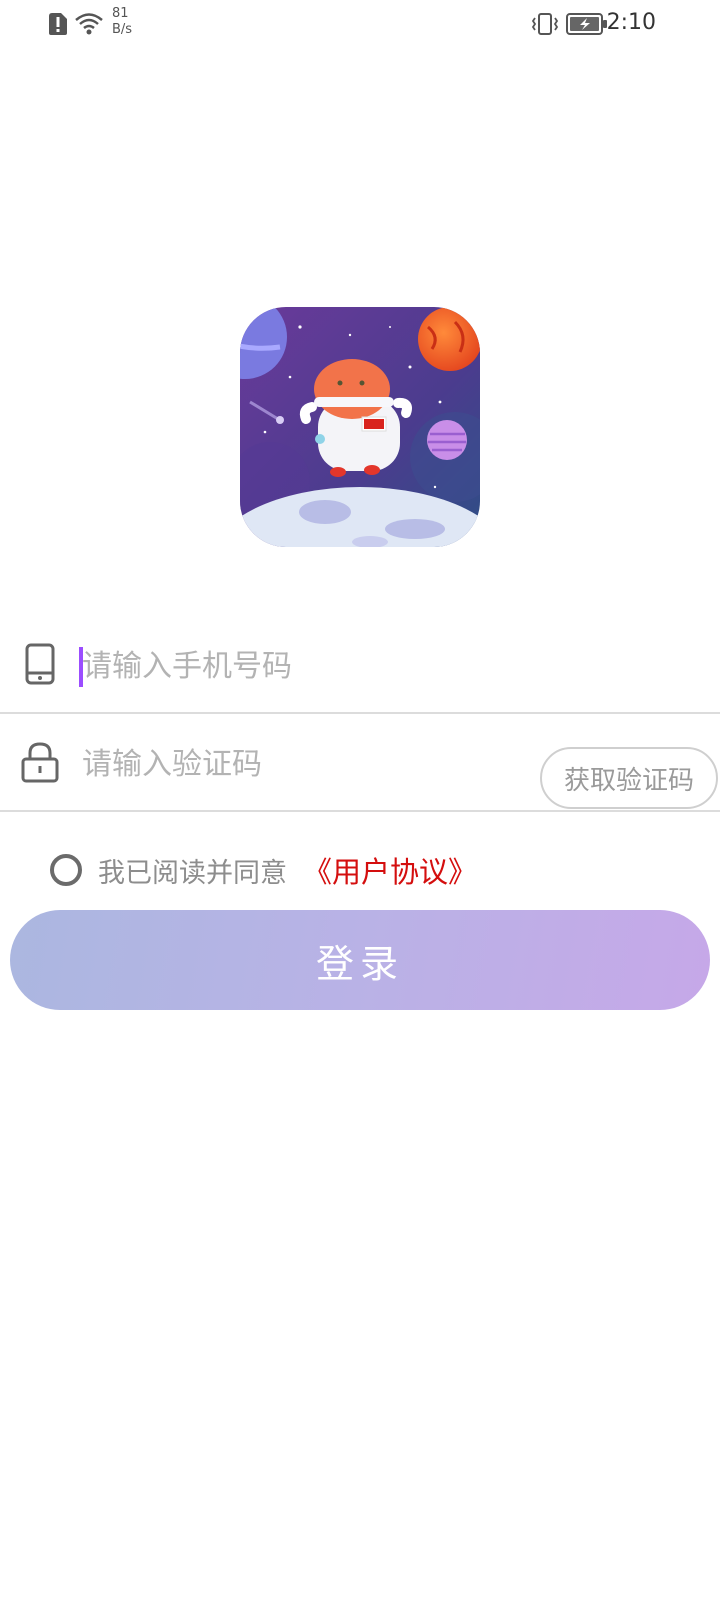  I want to click on lock-icon, so click(40, 762).